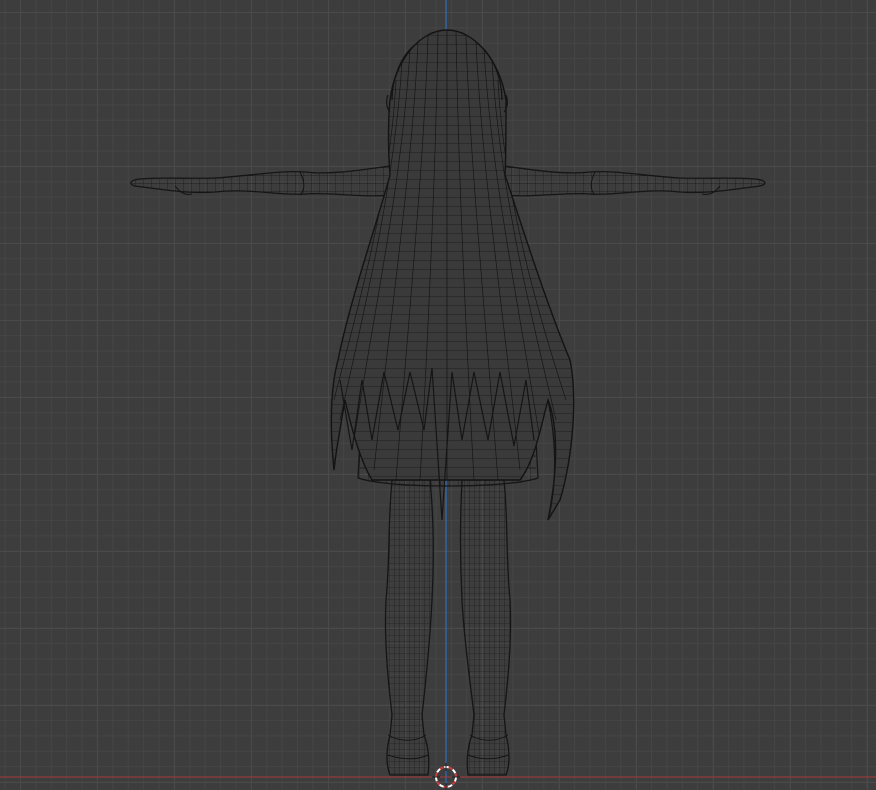 Image resolution: width=876 pixels, height=790 pixels. Describe the element at coordinates (446, 776) in the screenshot. I see `3d-cursor-icon` at that location.